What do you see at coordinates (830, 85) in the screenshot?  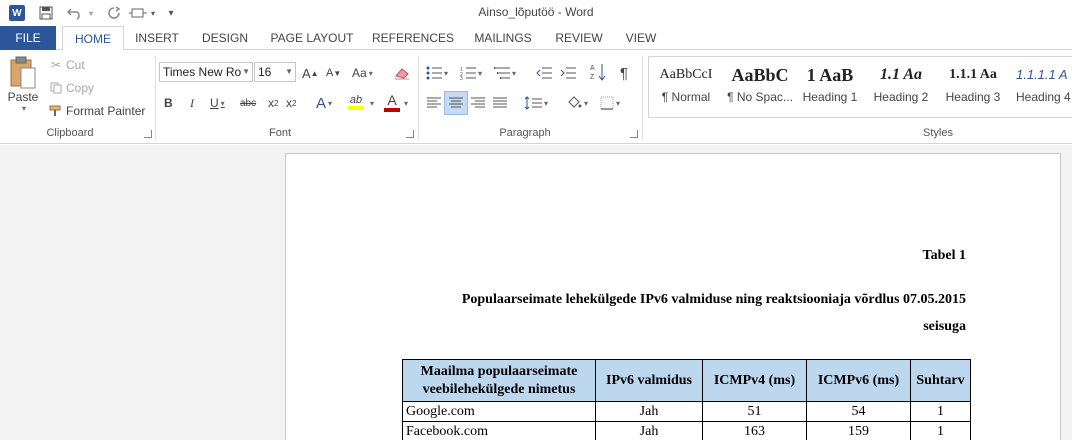 I see `style-heading-1: 1 AaB Heading 1` at bounding box center [830, 85].